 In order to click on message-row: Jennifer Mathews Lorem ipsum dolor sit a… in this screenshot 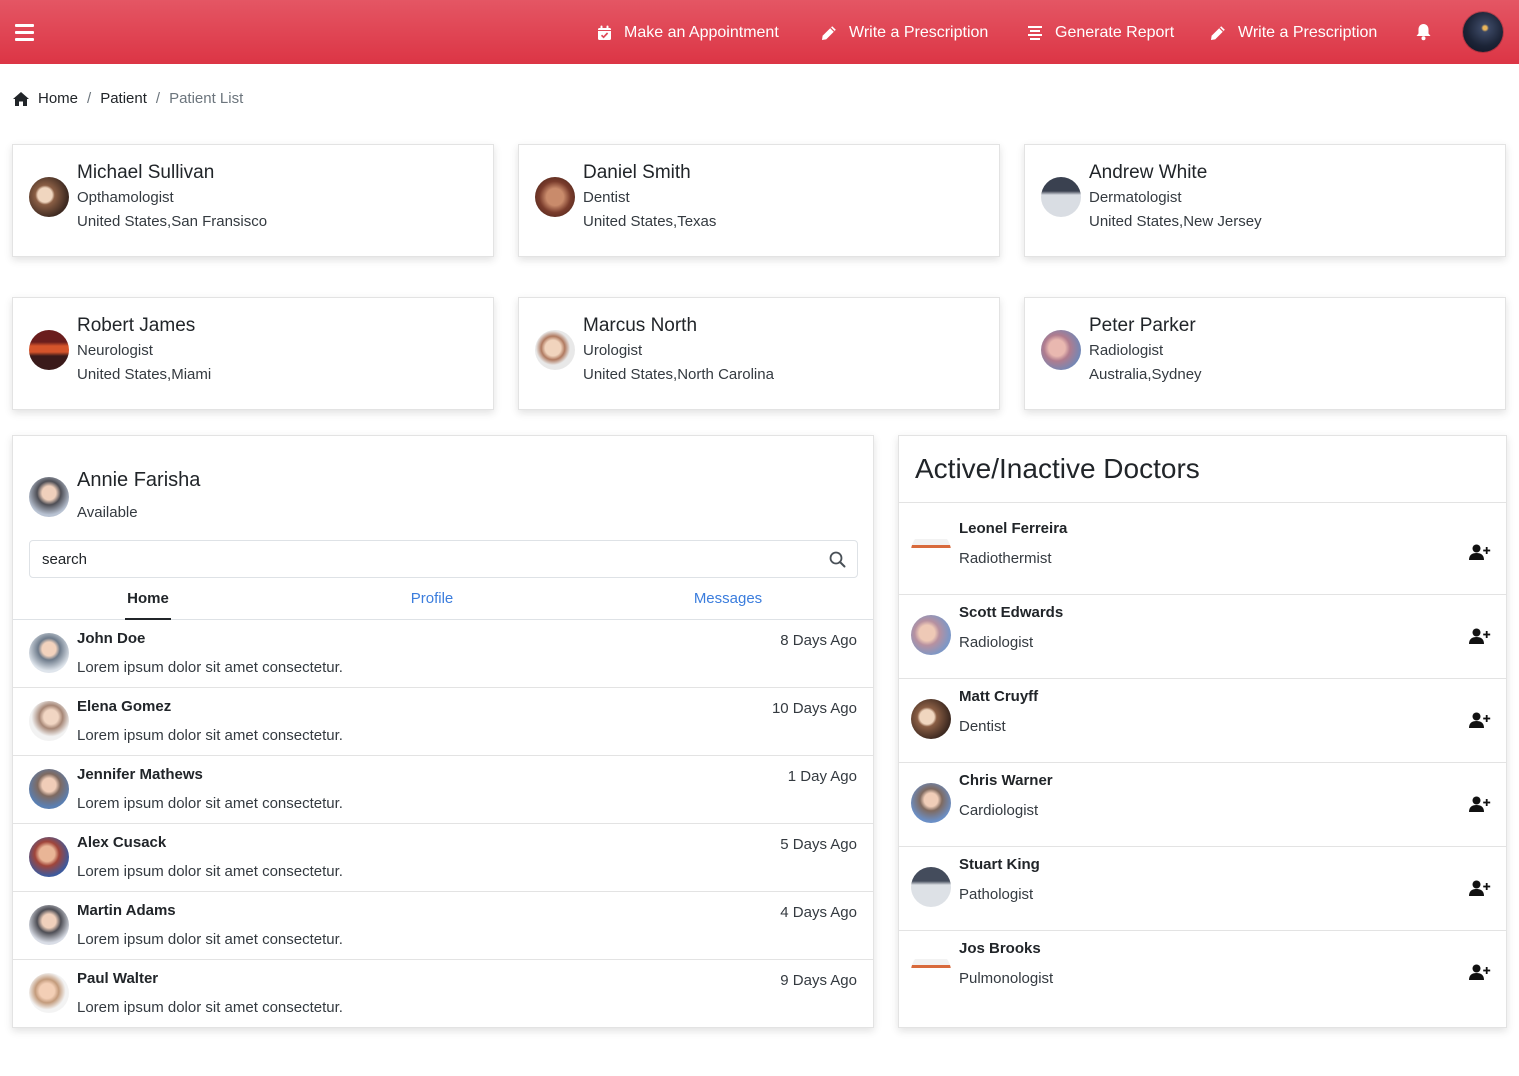, I will do `click(443, 790)`.